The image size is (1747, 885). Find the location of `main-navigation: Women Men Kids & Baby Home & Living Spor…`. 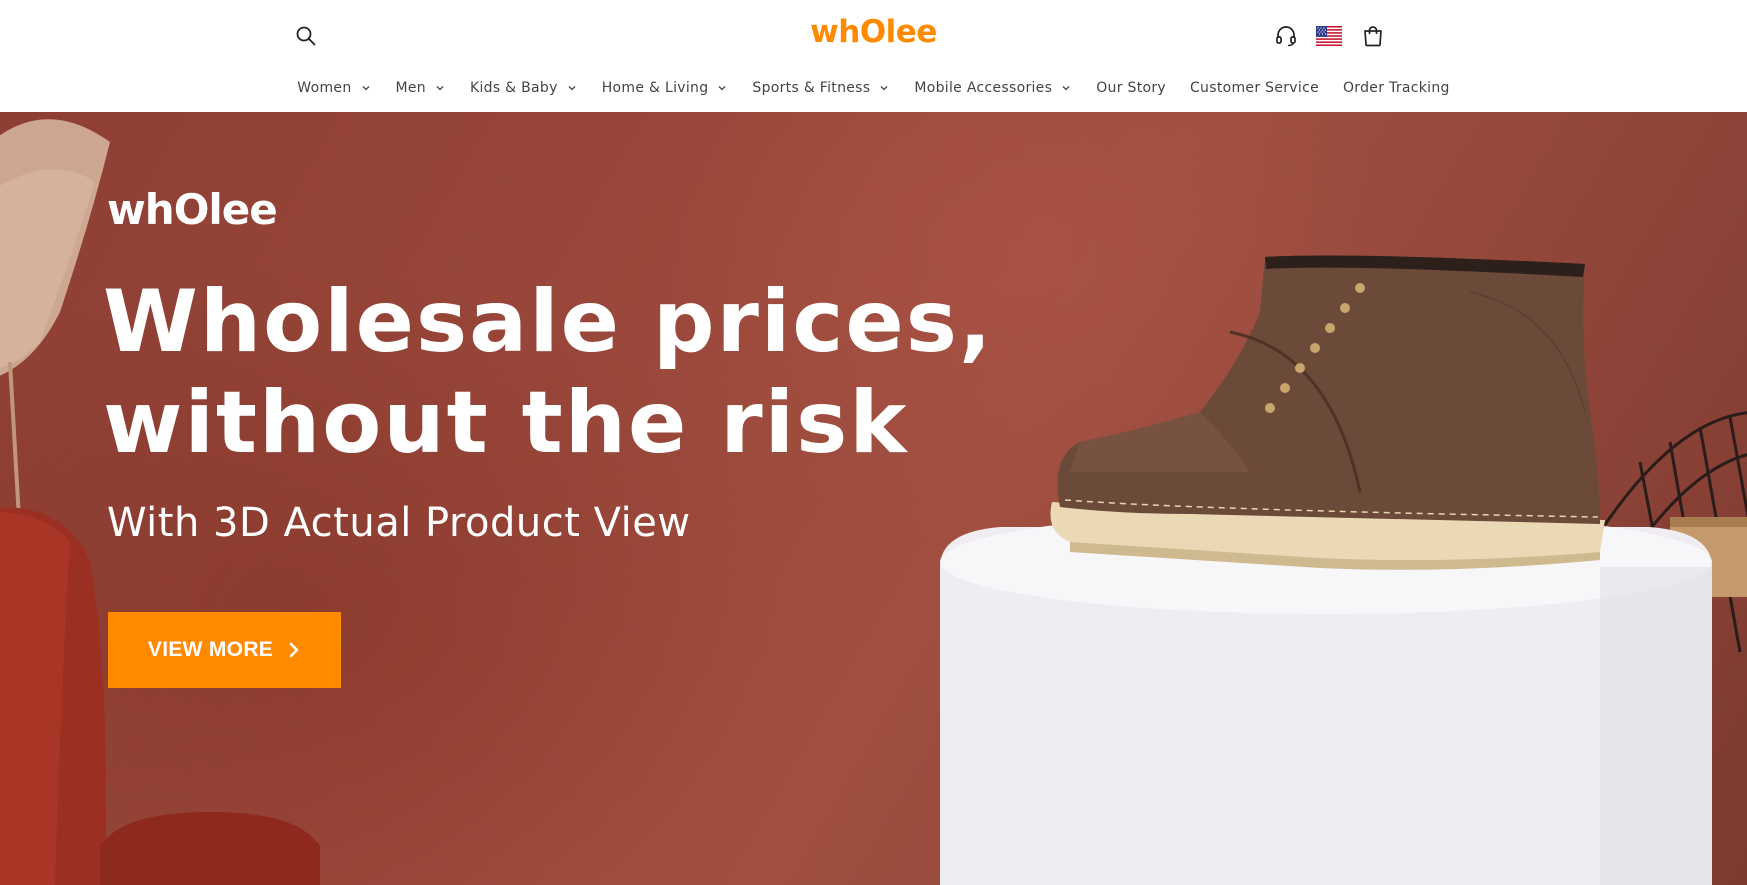

main-navigation: Women Men Kids & Baby Home & Living Spor… is located at coordinates (873, 88).